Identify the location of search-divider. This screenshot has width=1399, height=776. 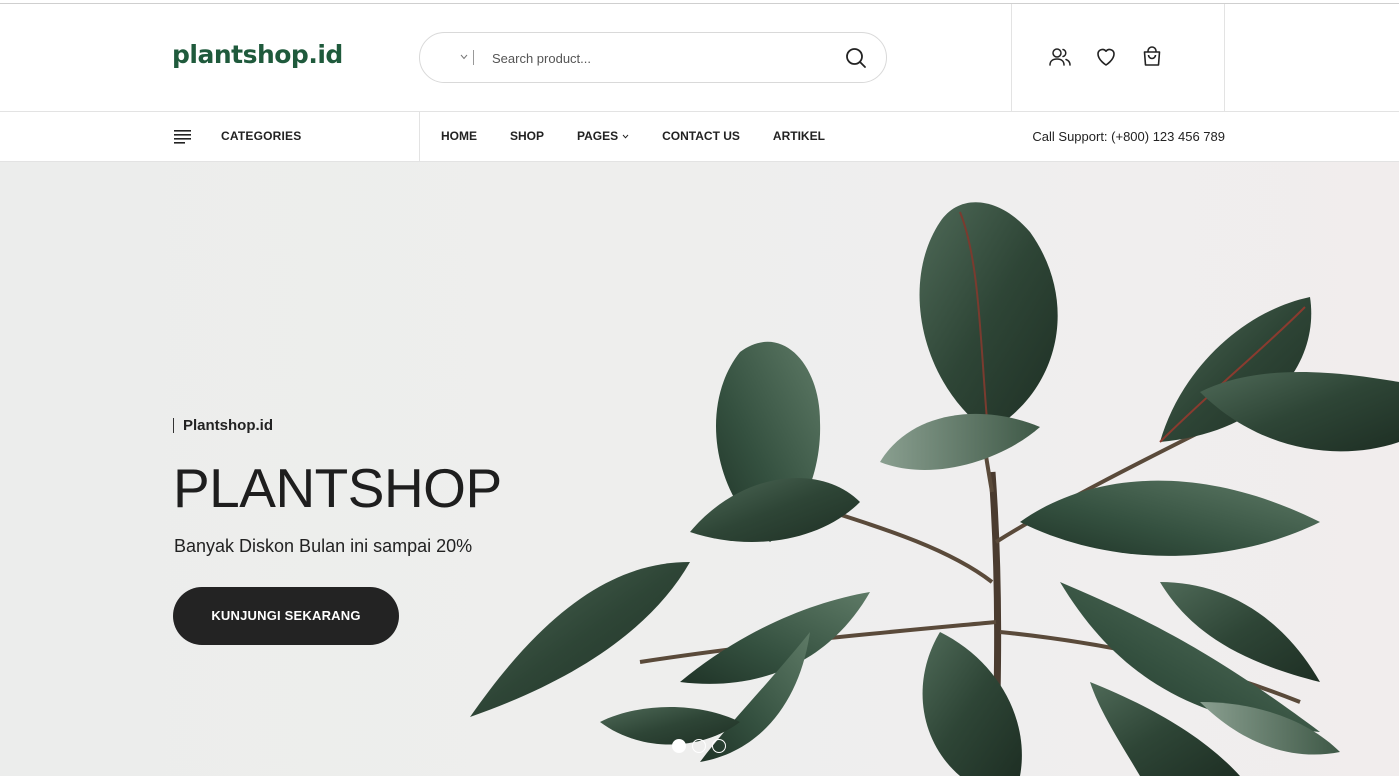
(473, 57).